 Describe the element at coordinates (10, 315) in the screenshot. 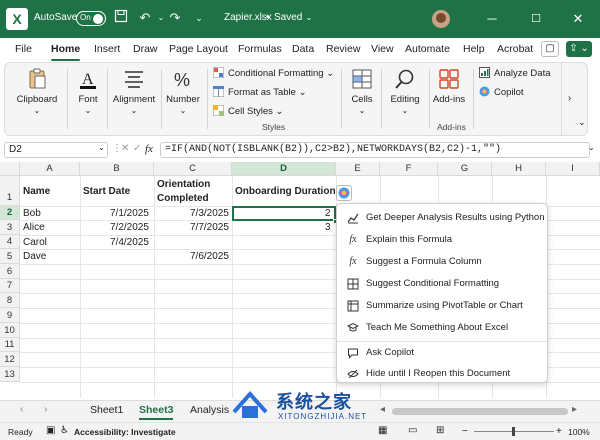

I see `row-header-9: 9` at that location.